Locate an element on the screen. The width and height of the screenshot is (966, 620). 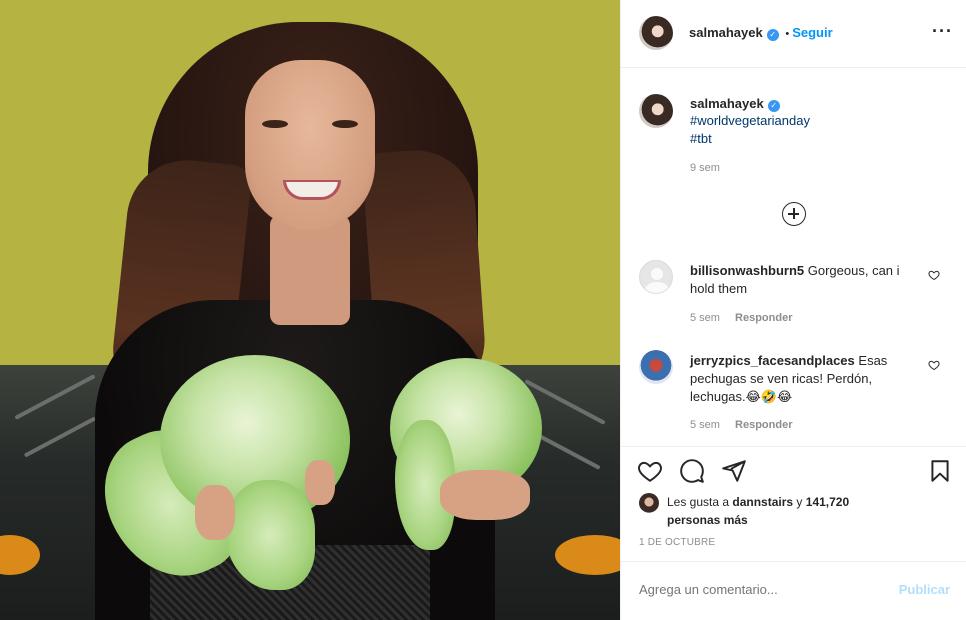
add-comment-input is located at coordinates (764, 589).